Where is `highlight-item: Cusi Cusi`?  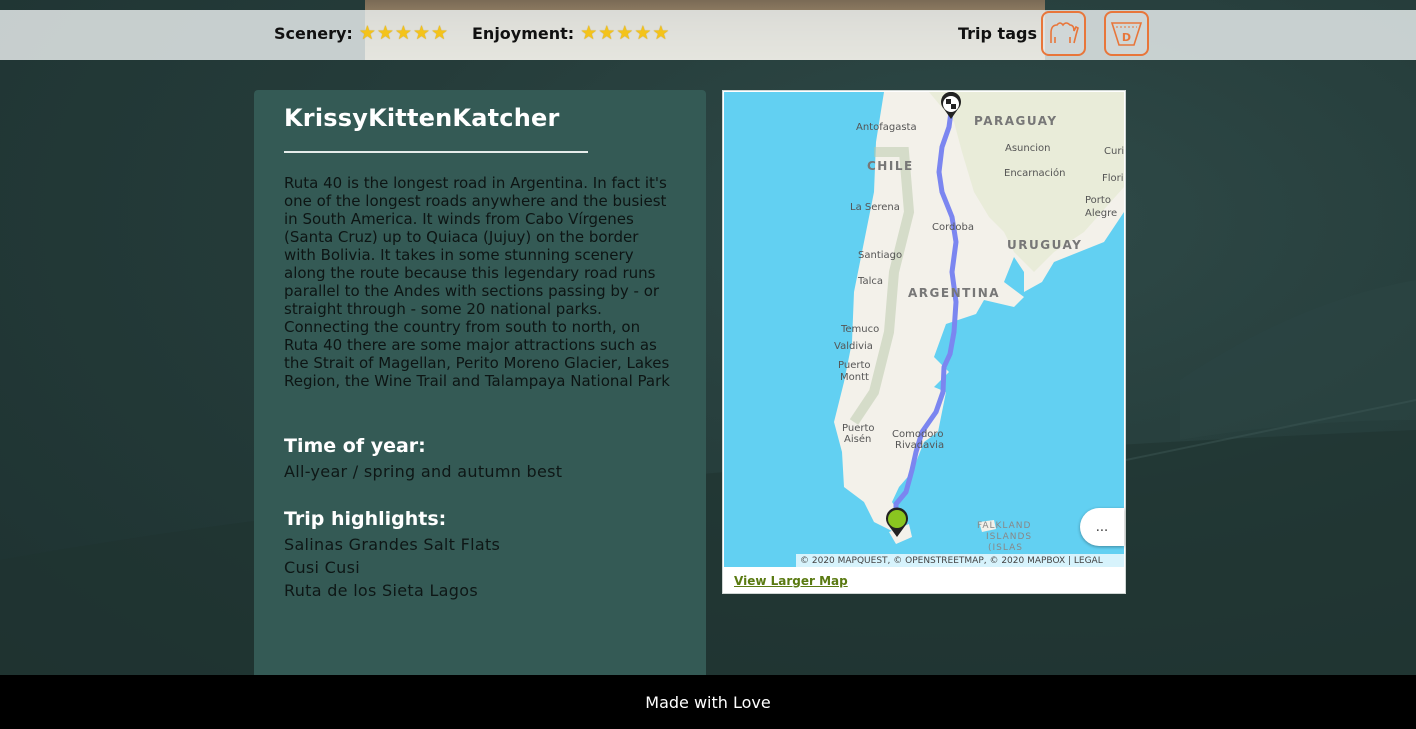 highlight-item: Cusi Cusi is located at coordinates (322, 567).